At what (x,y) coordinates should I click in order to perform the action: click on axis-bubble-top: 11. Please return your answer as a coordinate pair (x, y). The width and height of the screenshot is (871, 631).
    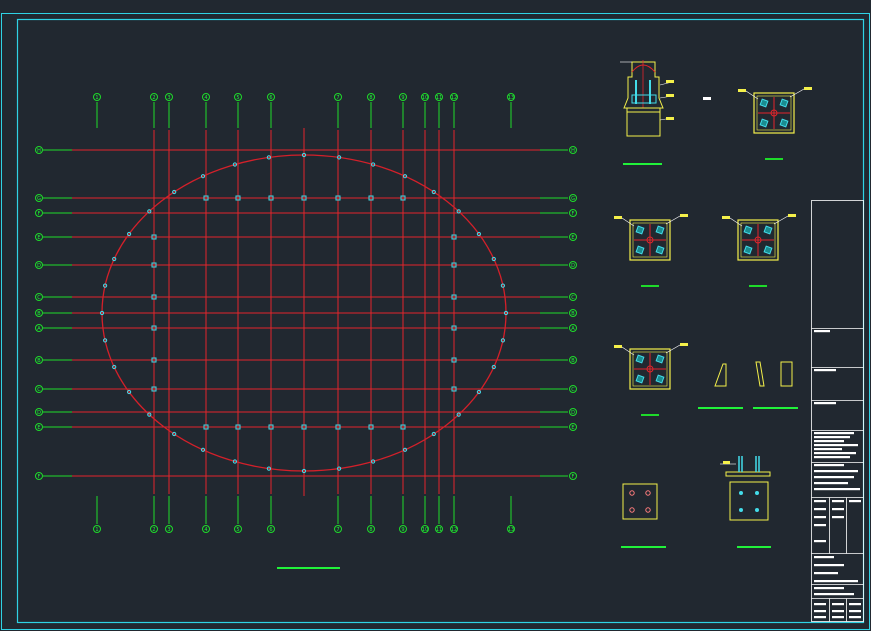
    Looking at the image, I should click on (439, 97).